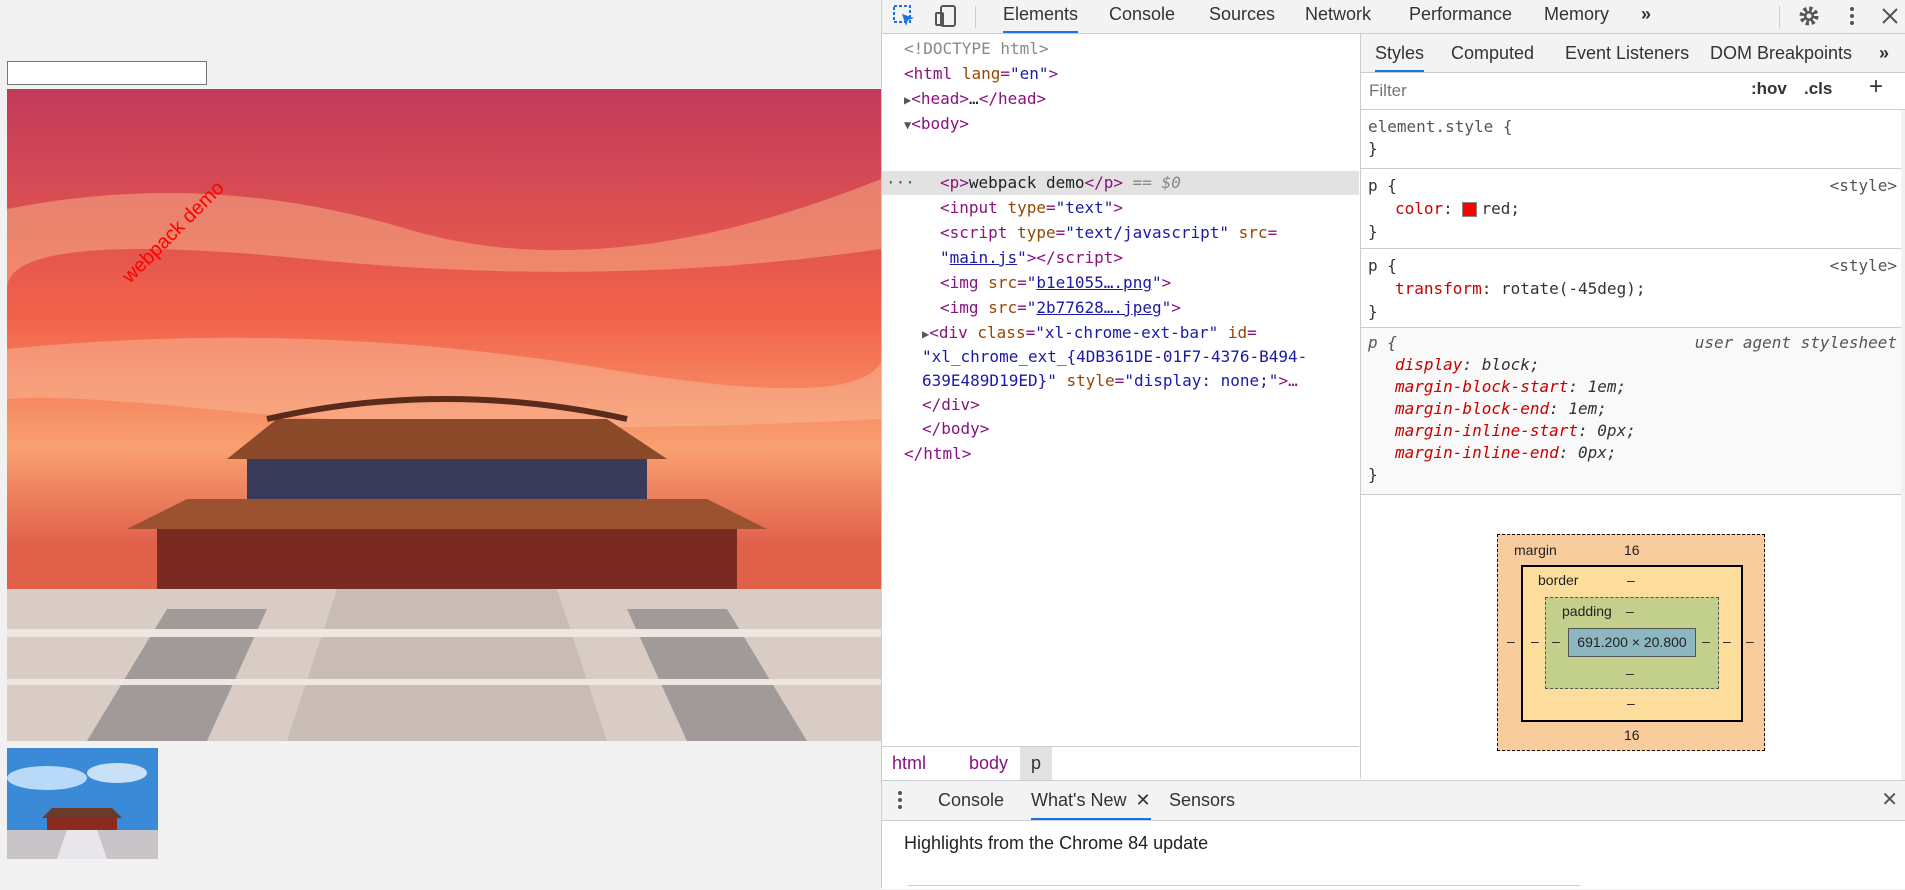  Describe the element at coordinates (1142, 16) in the screenshot. I see `tab-console: Console` at that location.